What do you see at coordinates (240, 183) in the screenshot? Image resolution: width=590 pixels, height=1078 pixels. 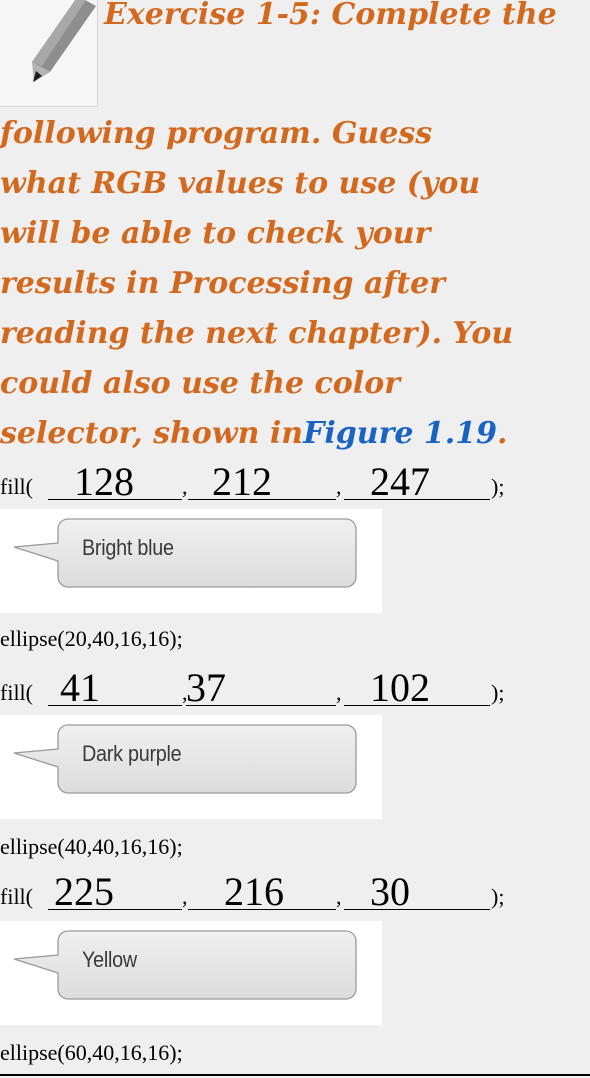 I see `exercise-row: what RGB values to use (you` at bounding box center [240, 183].